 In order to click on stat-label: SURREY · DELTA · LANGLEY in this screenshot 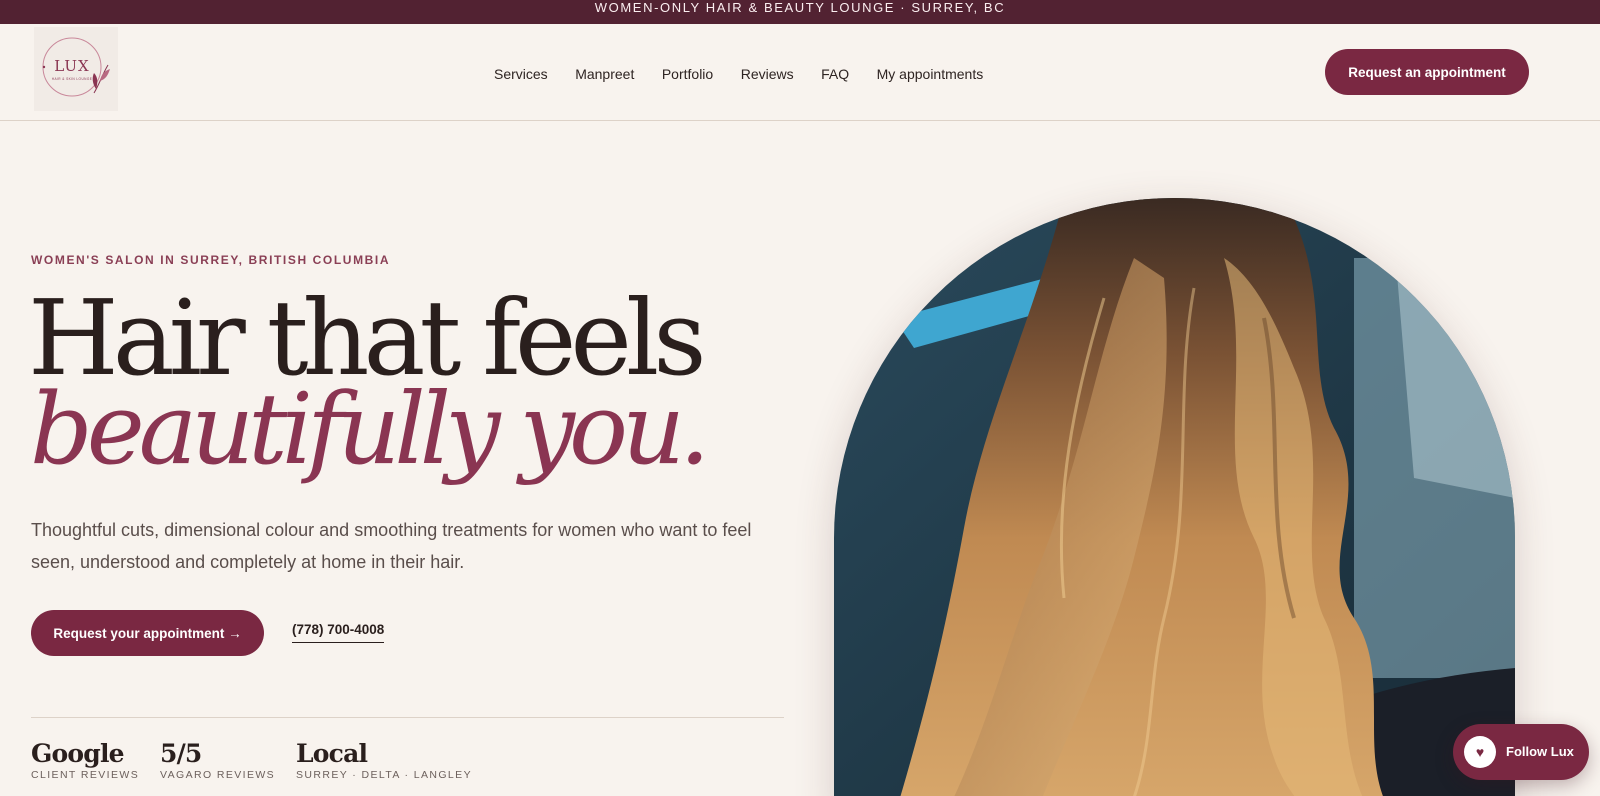, I will do `click(384, 775)`.